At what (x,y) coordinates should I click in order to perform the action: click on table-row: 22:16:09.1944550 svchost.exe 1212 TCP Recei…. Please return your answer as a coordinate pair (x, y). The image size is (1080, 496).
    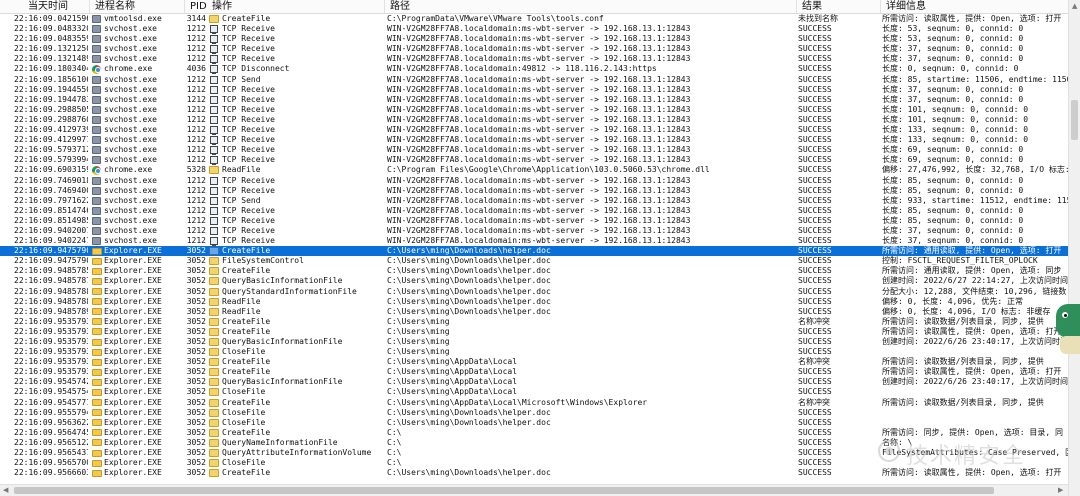
    Looking at the image, I should click on (534, 90).